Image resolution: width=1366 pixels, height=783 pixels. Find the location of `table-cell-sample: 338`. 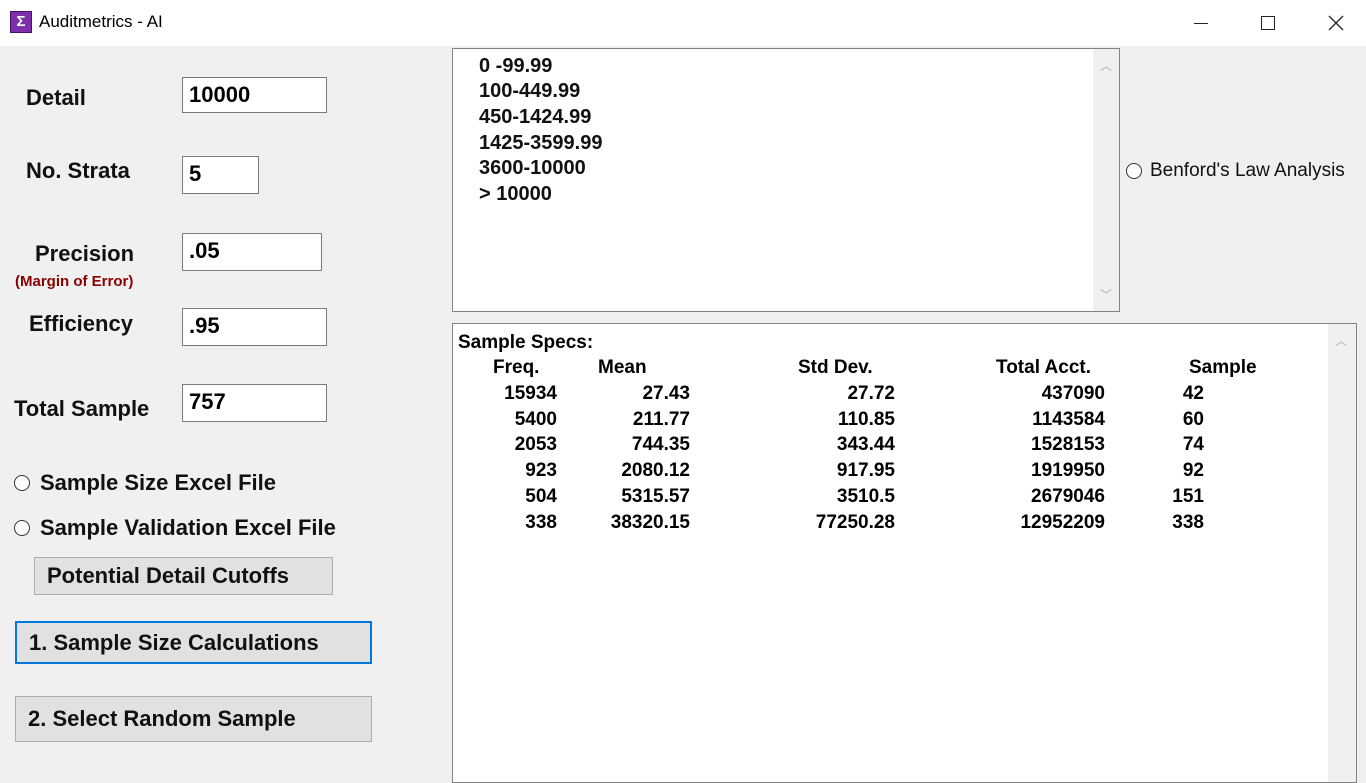

table-cell-sample: 338 is located at coordinates (1188, 522).